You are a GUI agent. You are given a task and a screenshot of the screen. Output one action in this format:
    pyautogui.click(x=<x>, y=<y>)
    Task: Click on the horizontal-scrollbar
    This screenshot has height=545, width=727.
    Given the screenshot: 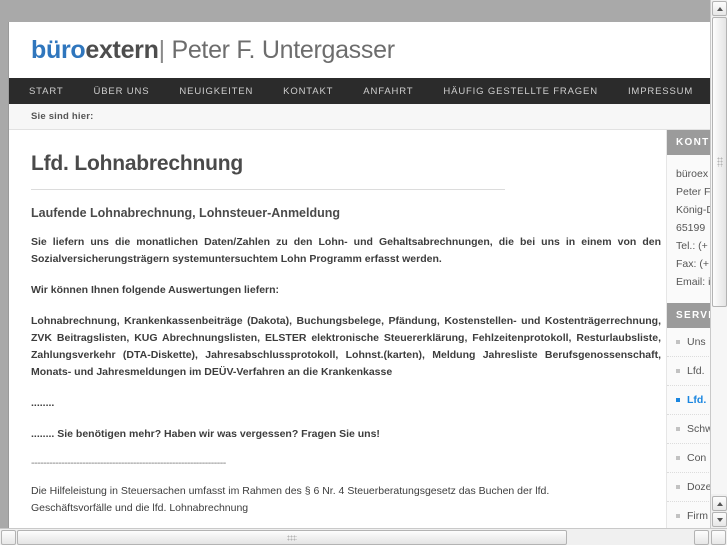 What is the action you would take?
    pyautogui.click(x=363, y=536)
    